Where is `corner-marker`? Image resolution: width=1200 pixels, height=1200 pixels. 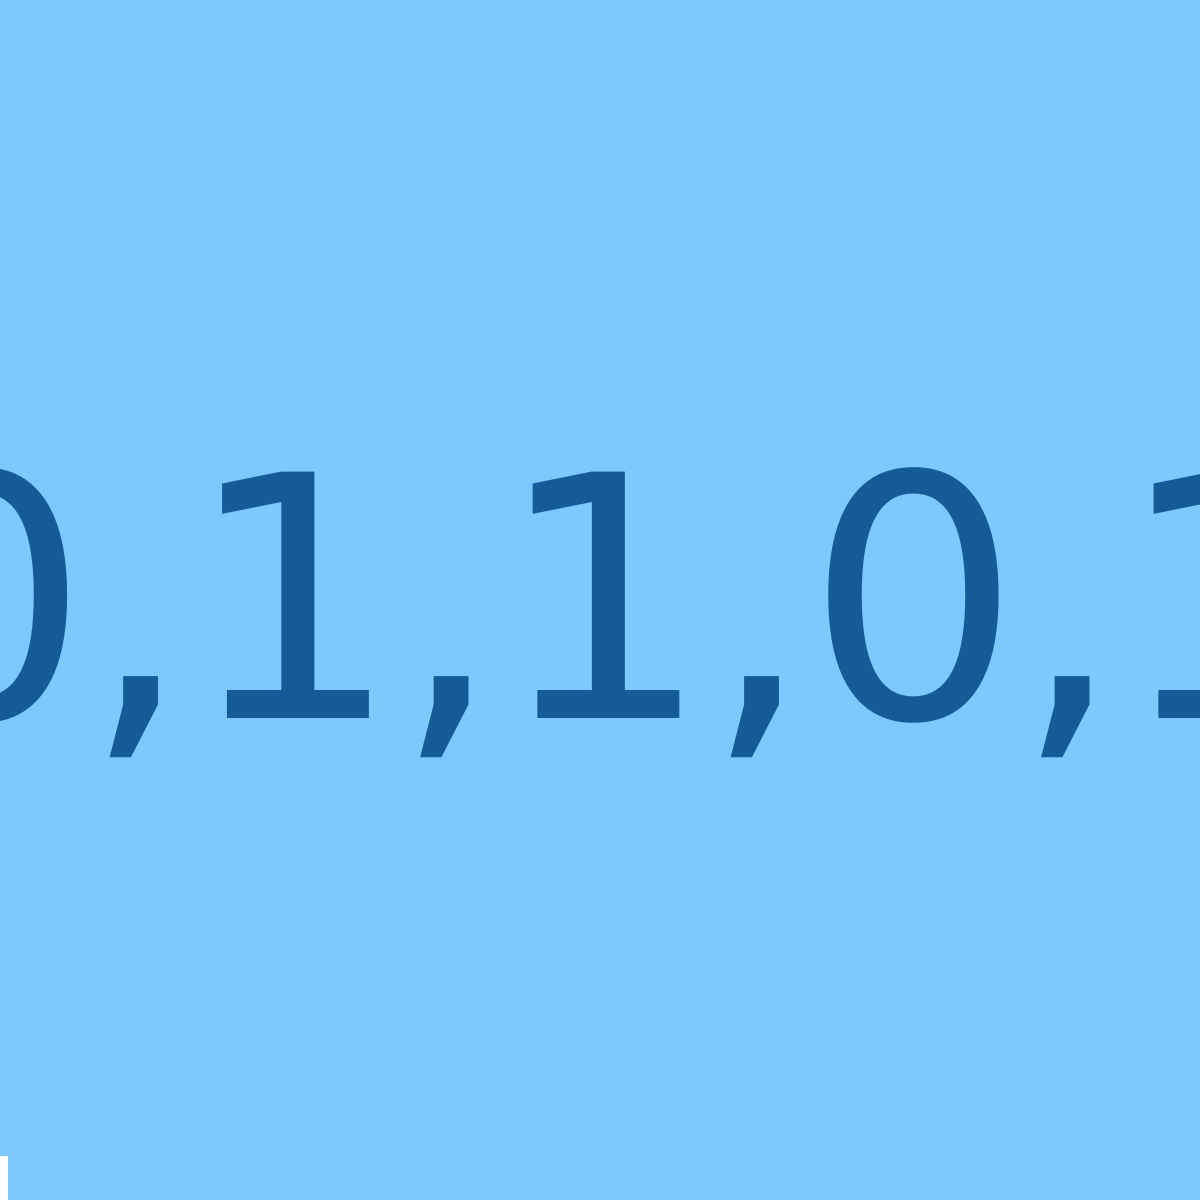 corner-marker is located at coordinates (4, 1178).